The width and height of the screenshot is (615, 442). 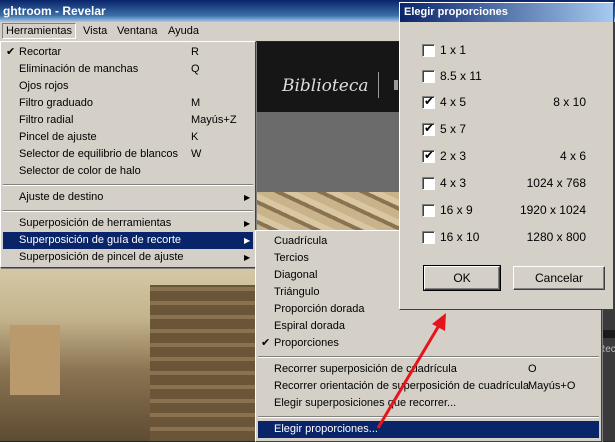 I want to click on menu-item-recortar: ✔ Recortar R, so click(x=128, y=52).